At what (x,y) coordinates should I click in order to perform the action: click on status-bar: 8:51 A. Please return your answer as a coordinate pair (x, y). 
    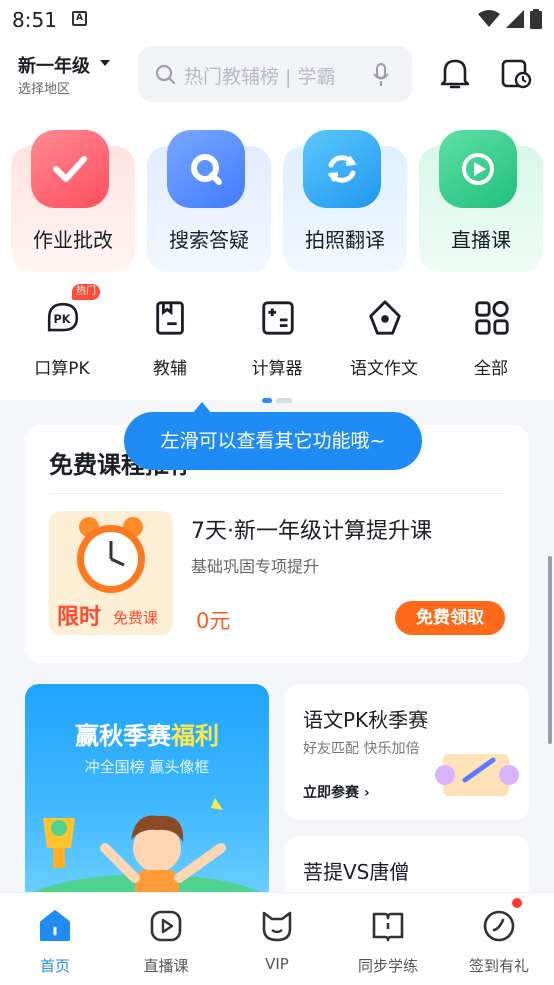
    Looking at the image, I should click on (277, 19).